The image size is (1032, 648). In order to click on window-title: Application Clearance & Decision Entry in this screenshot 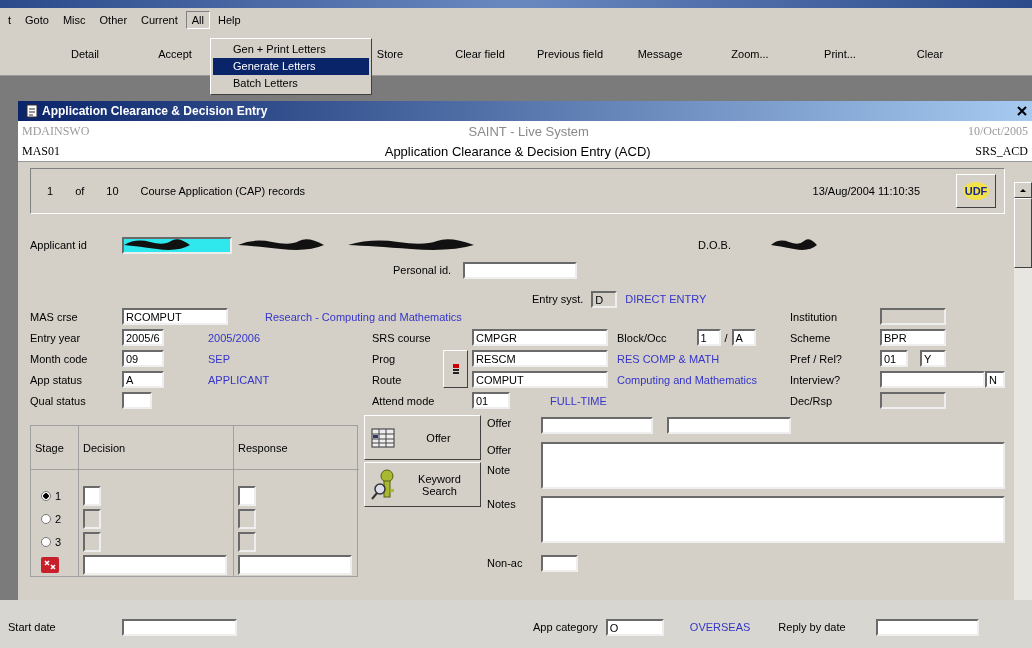, I will do `click(155, 111)`.